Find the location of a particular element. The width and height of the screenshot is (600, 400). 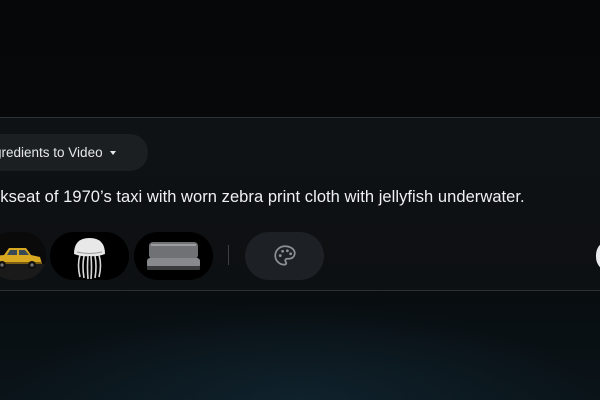

style-palette-button is located at coordinates (284, 256).